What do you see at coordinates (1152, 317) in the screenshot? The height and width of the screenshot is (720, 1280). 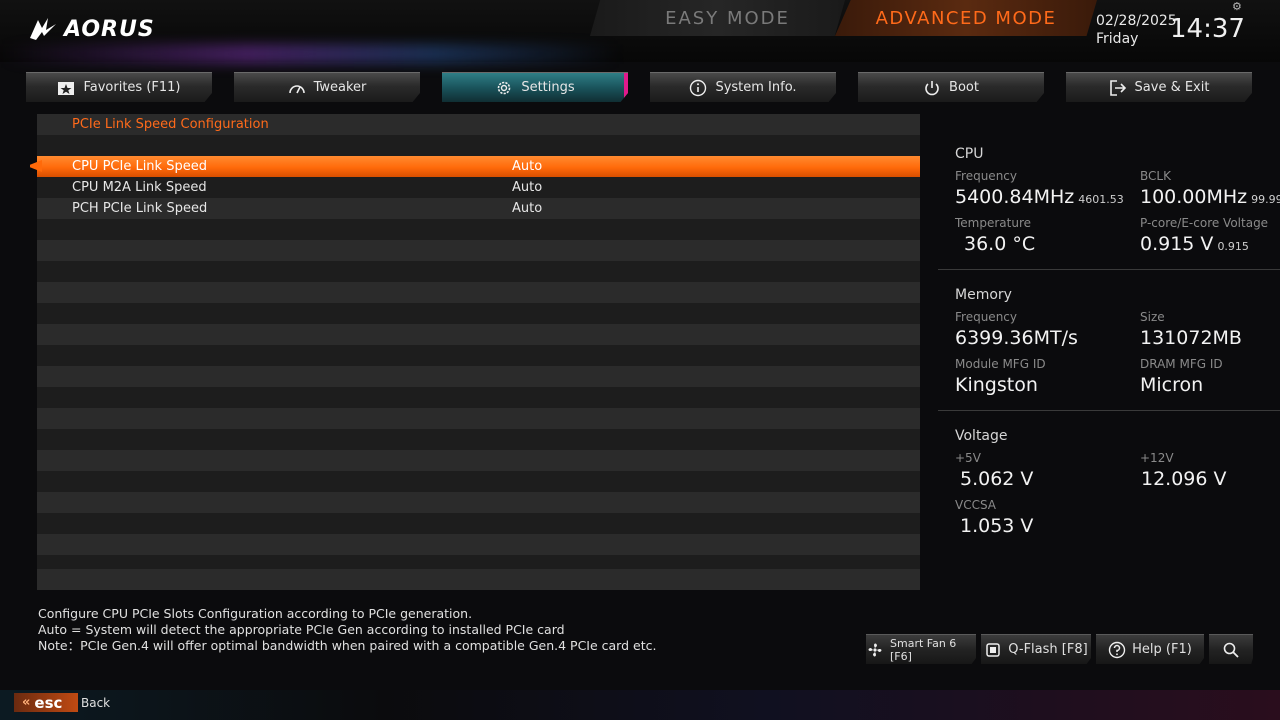 I see `memory-size-label: Size` at bounding box center [1152, 317].